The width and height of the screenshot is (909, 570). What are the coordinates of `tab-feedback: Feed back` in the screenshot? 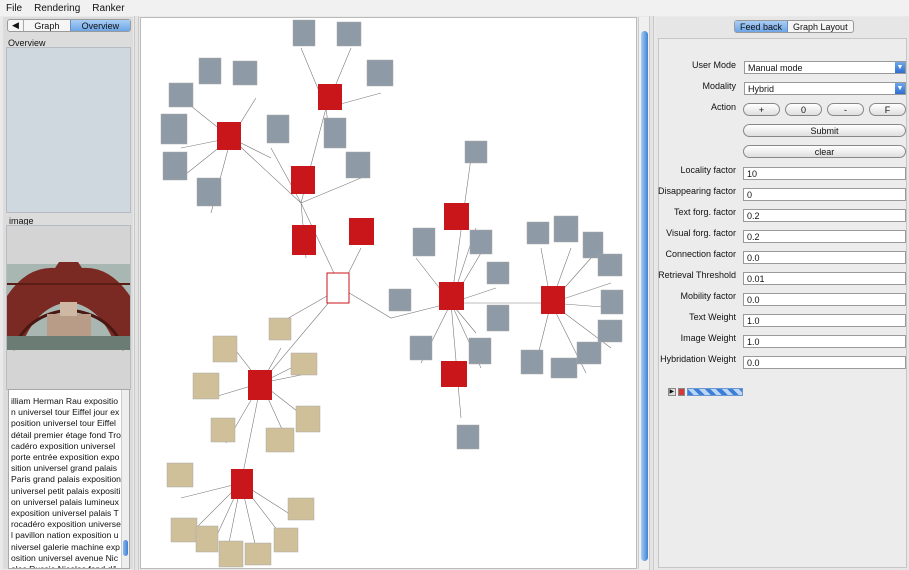 It's located at (762, 26).